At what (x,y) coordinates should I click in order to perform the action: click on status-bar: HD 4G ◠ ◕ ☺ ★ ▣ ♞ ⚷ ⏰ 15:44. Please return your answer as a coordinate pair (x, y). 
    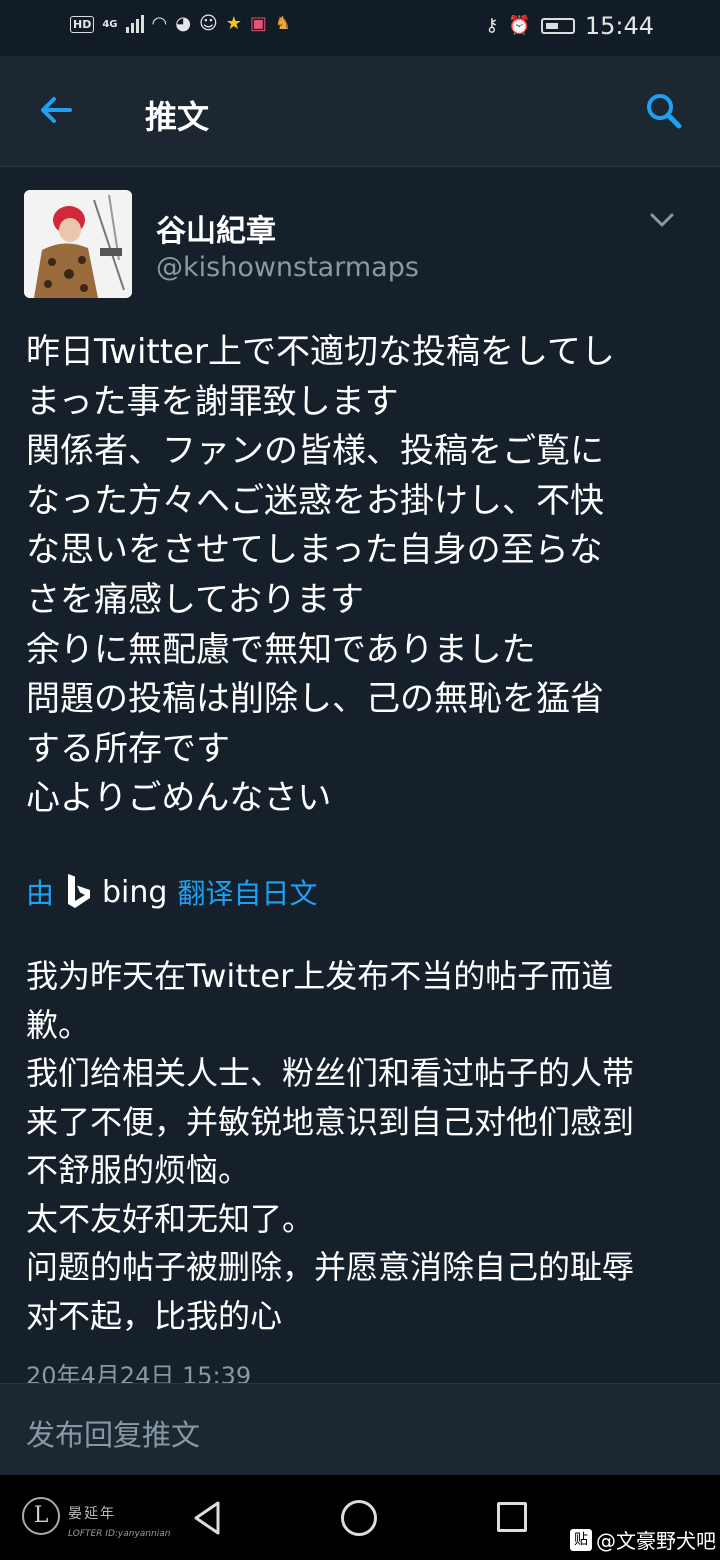
    Looking at the image, I should click on (360, 28).